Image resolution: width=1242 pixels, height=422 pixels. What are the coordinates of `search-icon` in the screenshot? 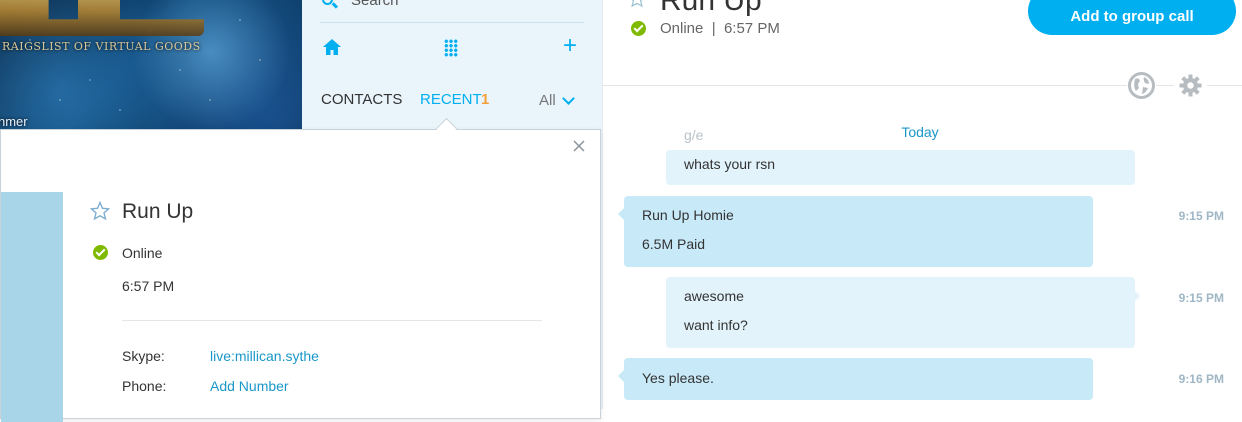 It's located at (327, 2).